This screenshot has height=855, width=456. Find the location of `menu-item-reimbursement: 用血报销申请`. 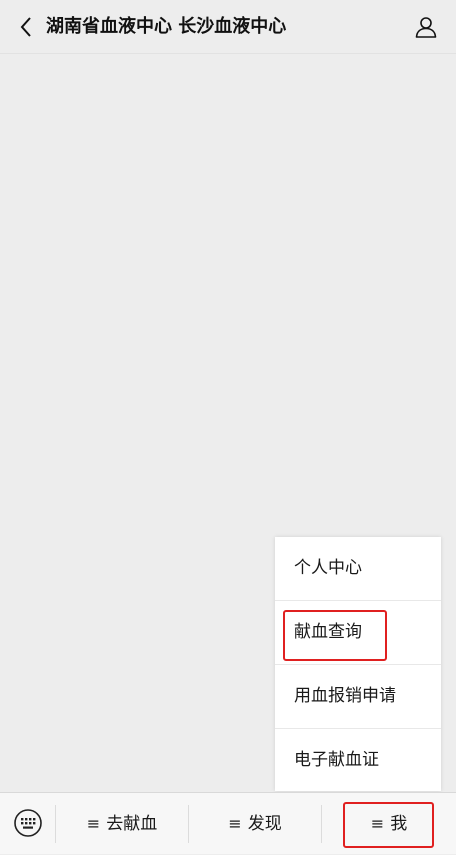

menu-item-reimbursement: 用血报销申请 is located at coordinates (358, 696).